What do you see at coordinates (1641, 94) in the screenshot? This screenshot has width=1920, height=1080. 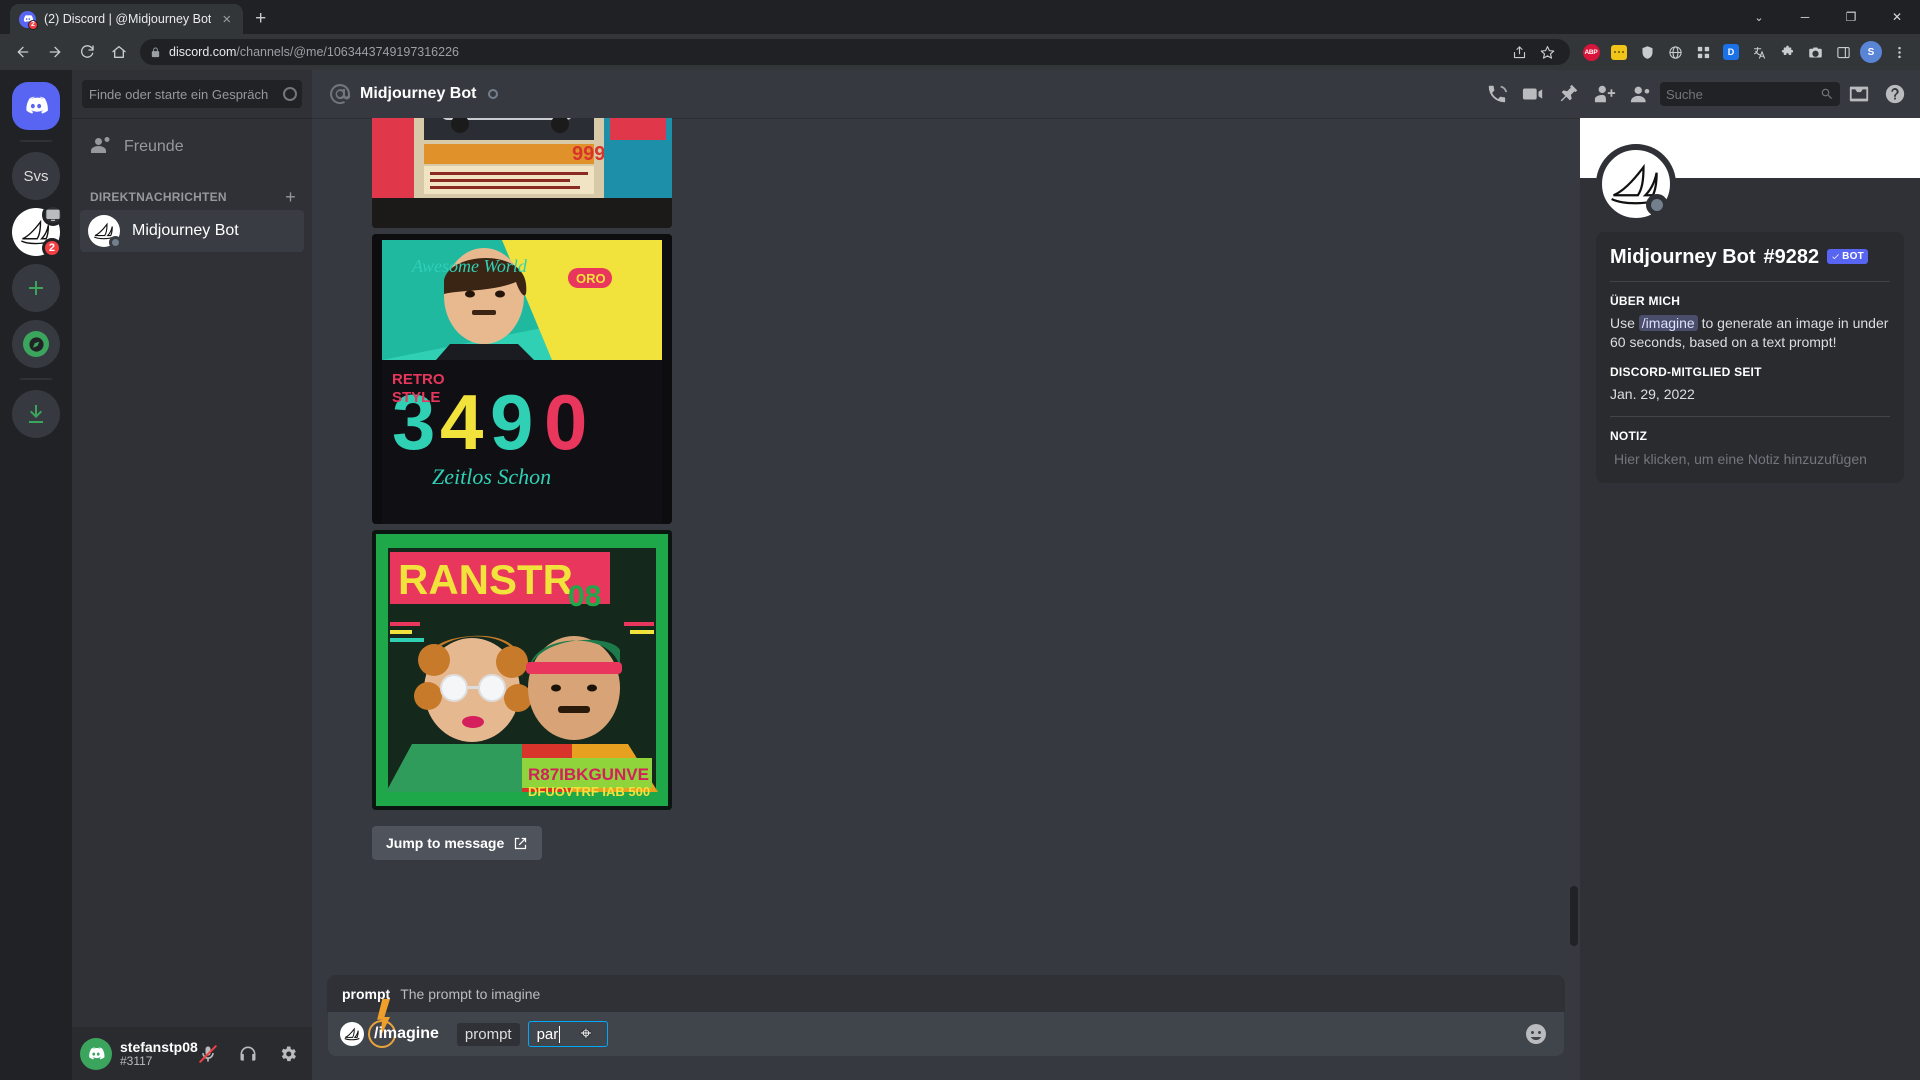 I see `user-profile-toggle-icon` at bounding box center [1641, 94].